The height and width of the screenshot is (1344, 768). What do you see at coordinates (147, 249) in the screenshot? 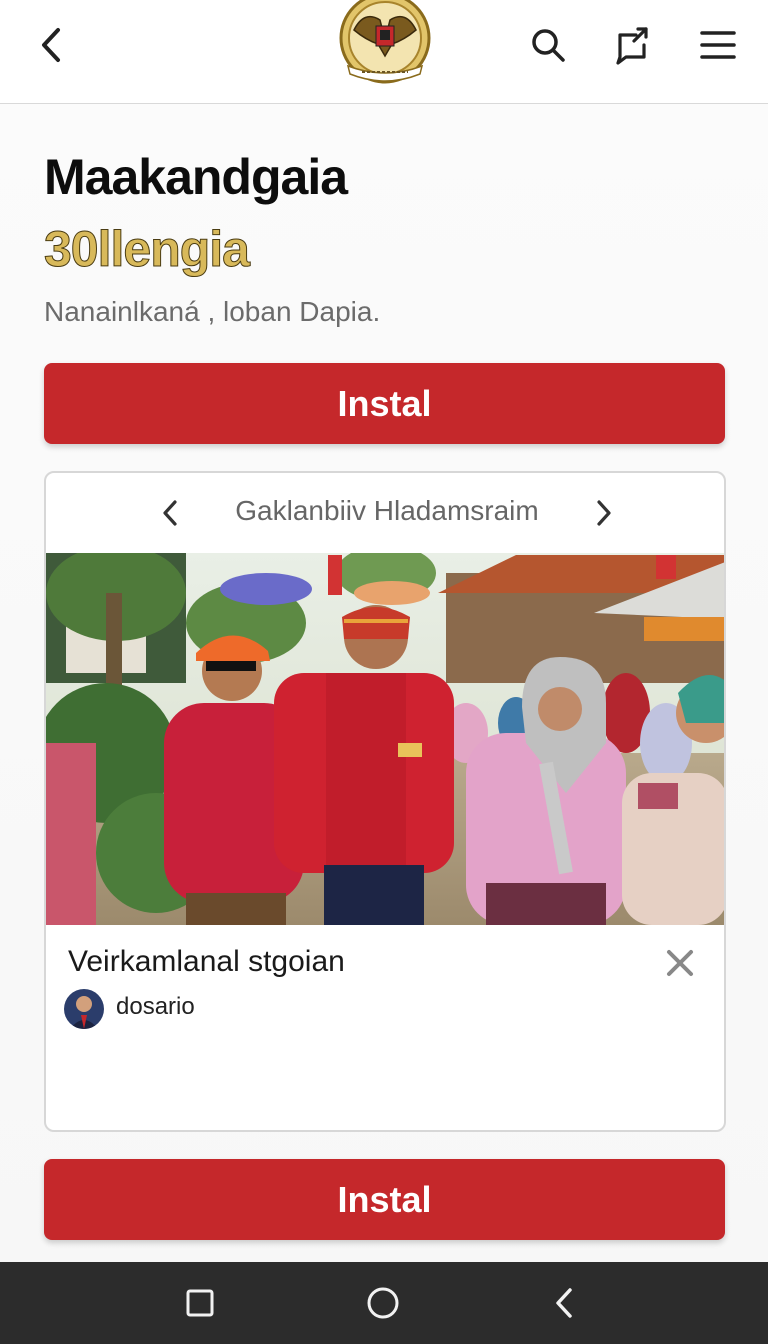
I see `app-subtitle: 30llengia` at bounding box center [147, 249].